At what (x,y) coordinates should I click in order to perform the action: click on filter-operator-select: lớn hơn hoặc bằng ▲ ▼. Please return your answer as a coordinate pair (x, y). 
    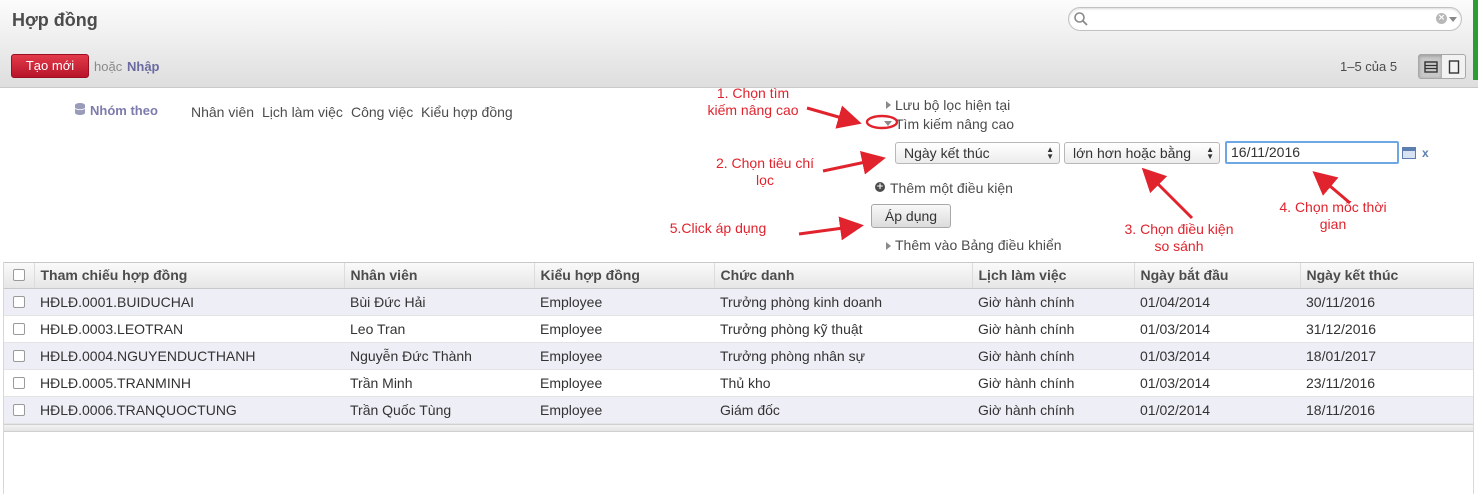
    Looking at the image, I should click on (1142, 153).